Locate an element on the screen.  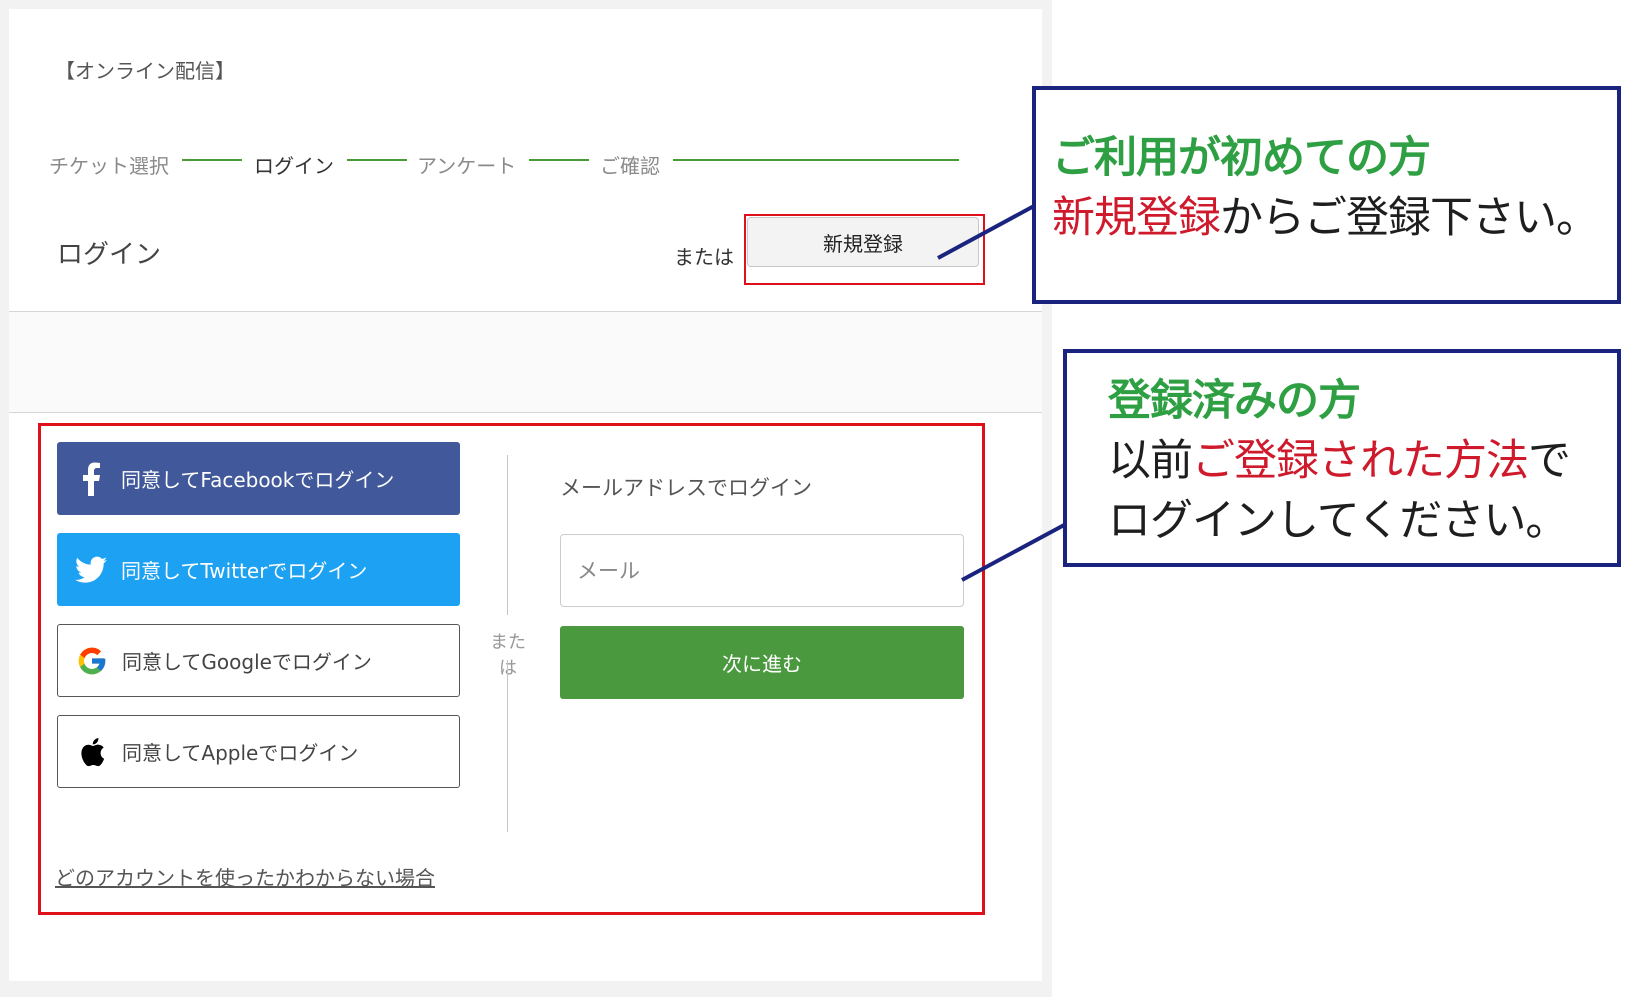
login-heading: ログイン is located at coordinates (109, 255).